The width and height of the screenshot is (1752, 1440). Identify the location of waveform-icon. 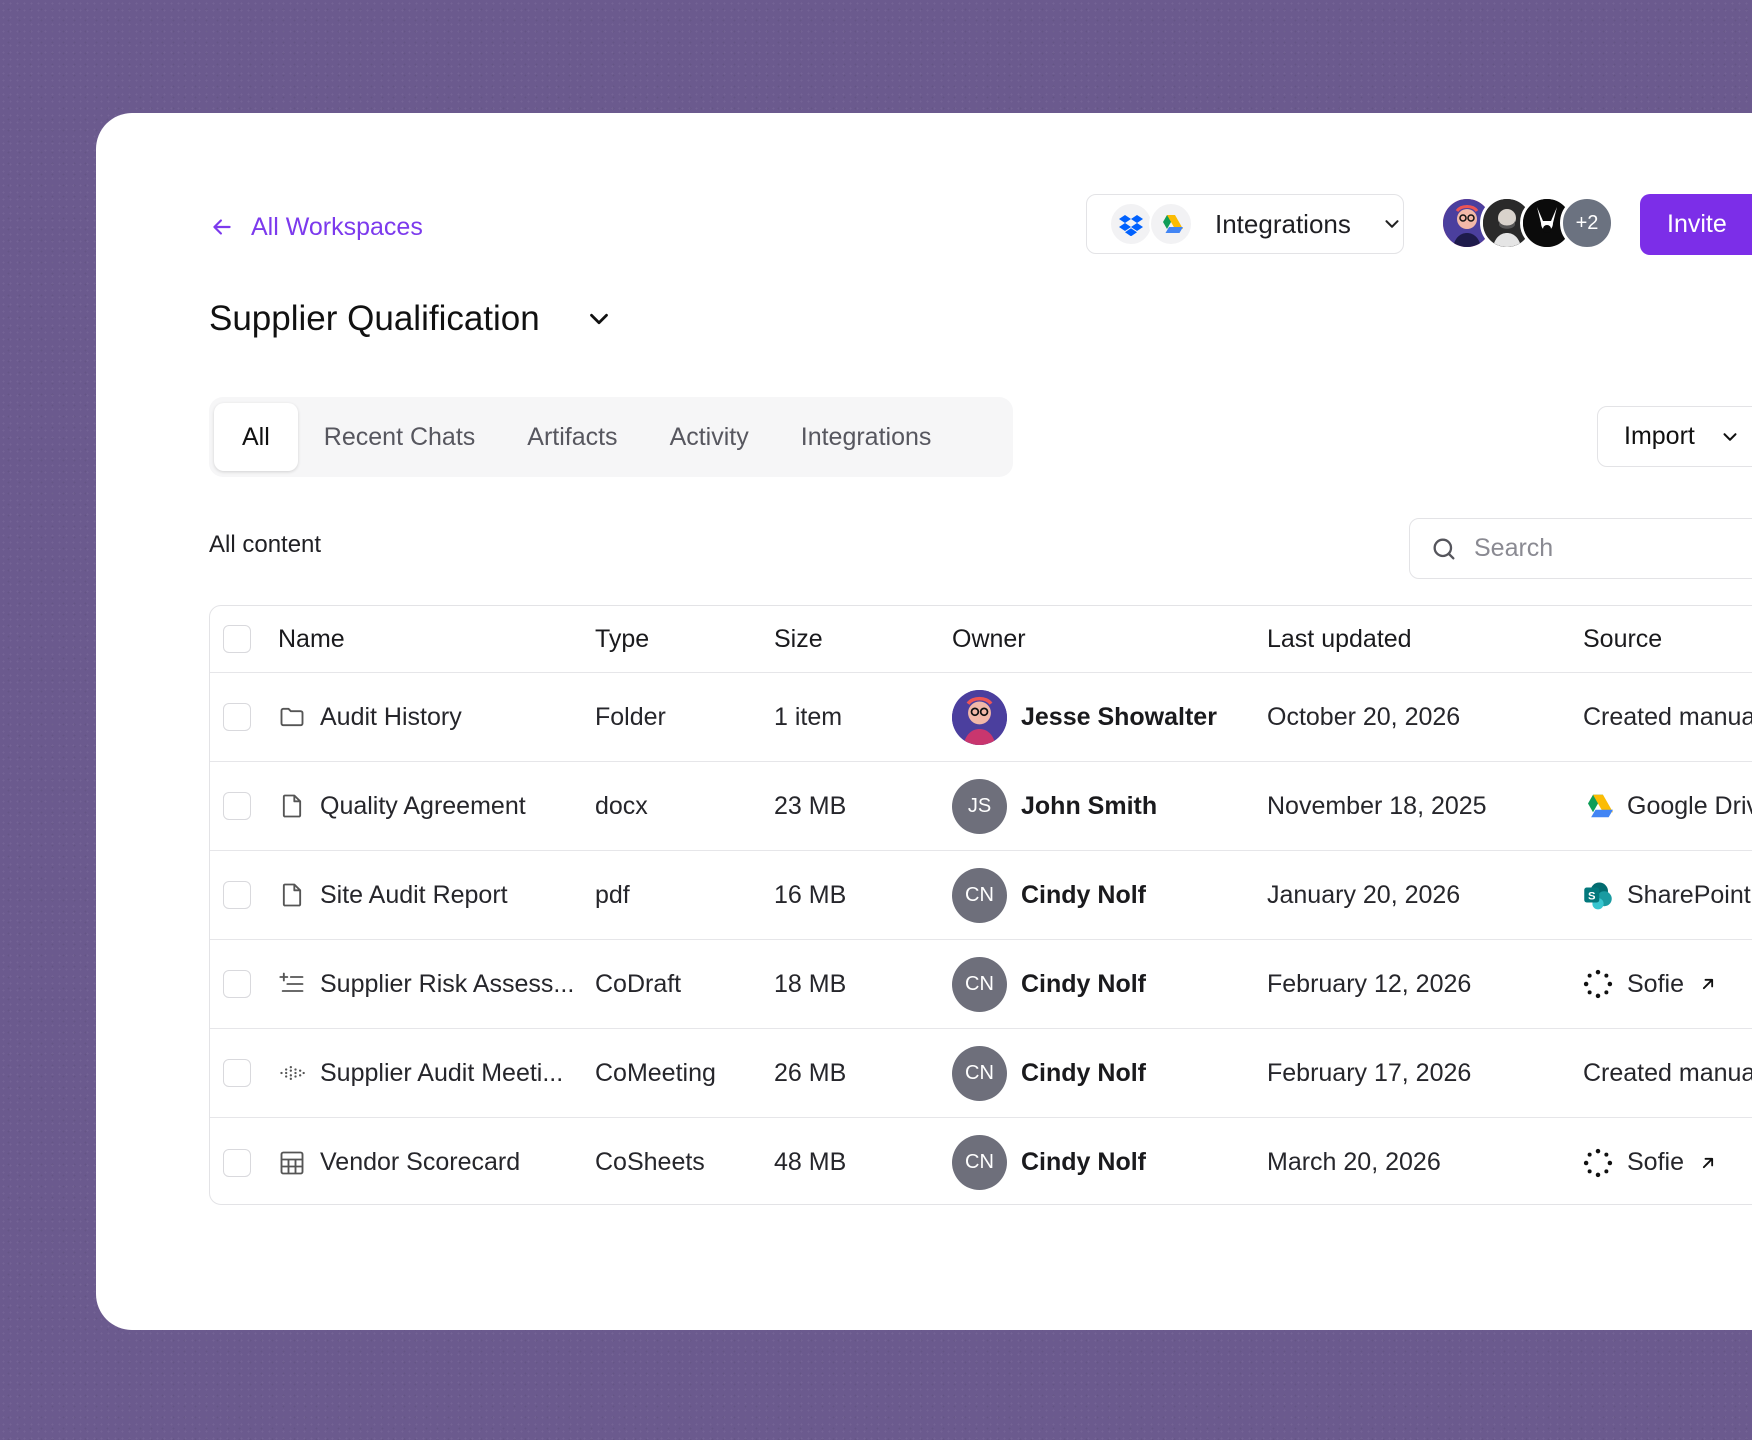
(292, 1073).